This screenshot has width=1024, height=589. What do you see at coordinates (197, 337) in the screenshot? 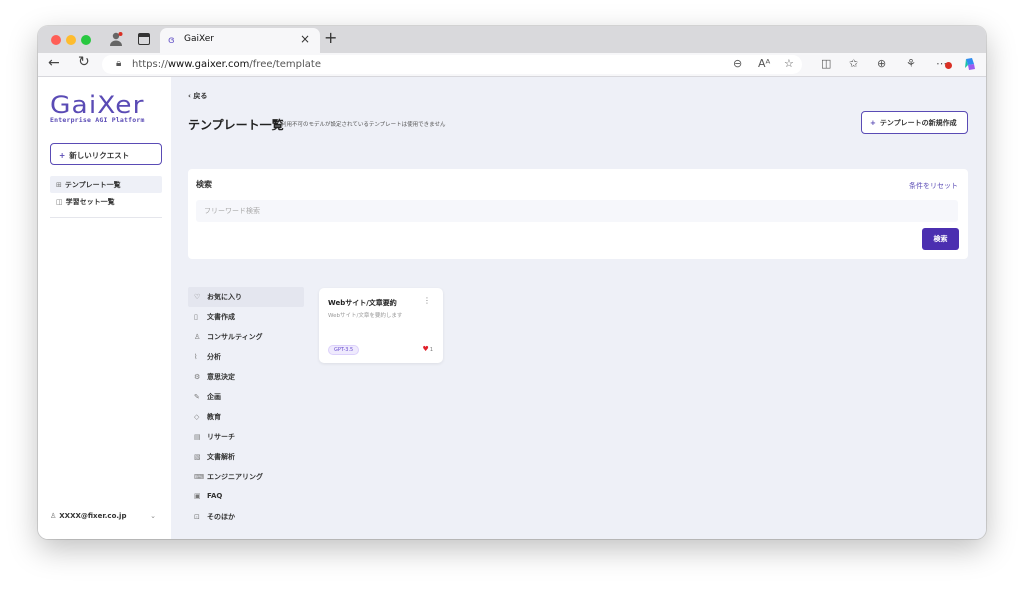
I see `person-icon: ♙` at bounding box center [197, 337].